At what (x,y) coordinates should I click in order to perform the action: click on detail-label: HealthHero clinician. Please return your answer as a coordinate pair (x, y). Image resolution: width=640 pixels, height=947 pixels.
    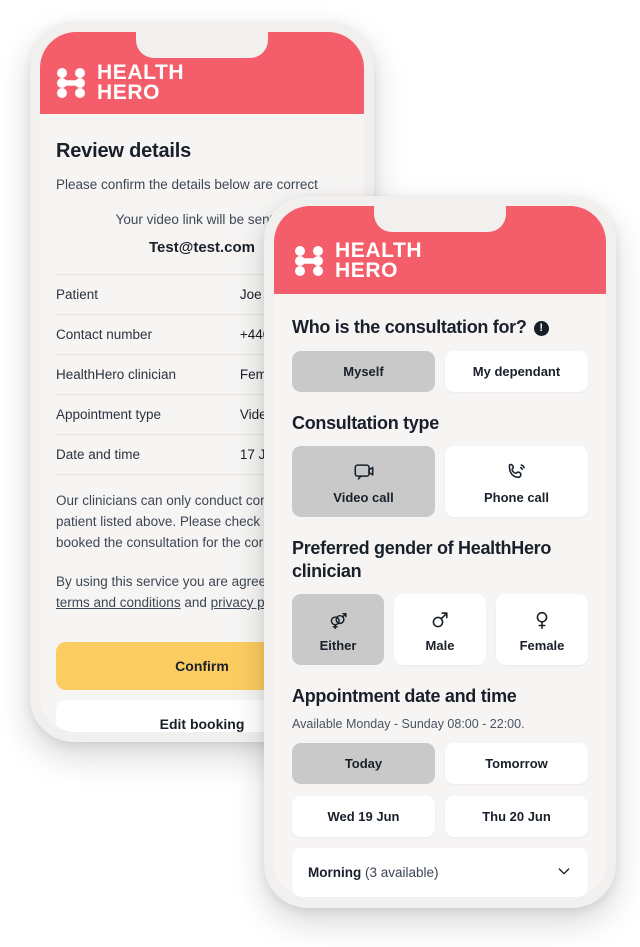
    Looking at the image, I should click on (116, 374).